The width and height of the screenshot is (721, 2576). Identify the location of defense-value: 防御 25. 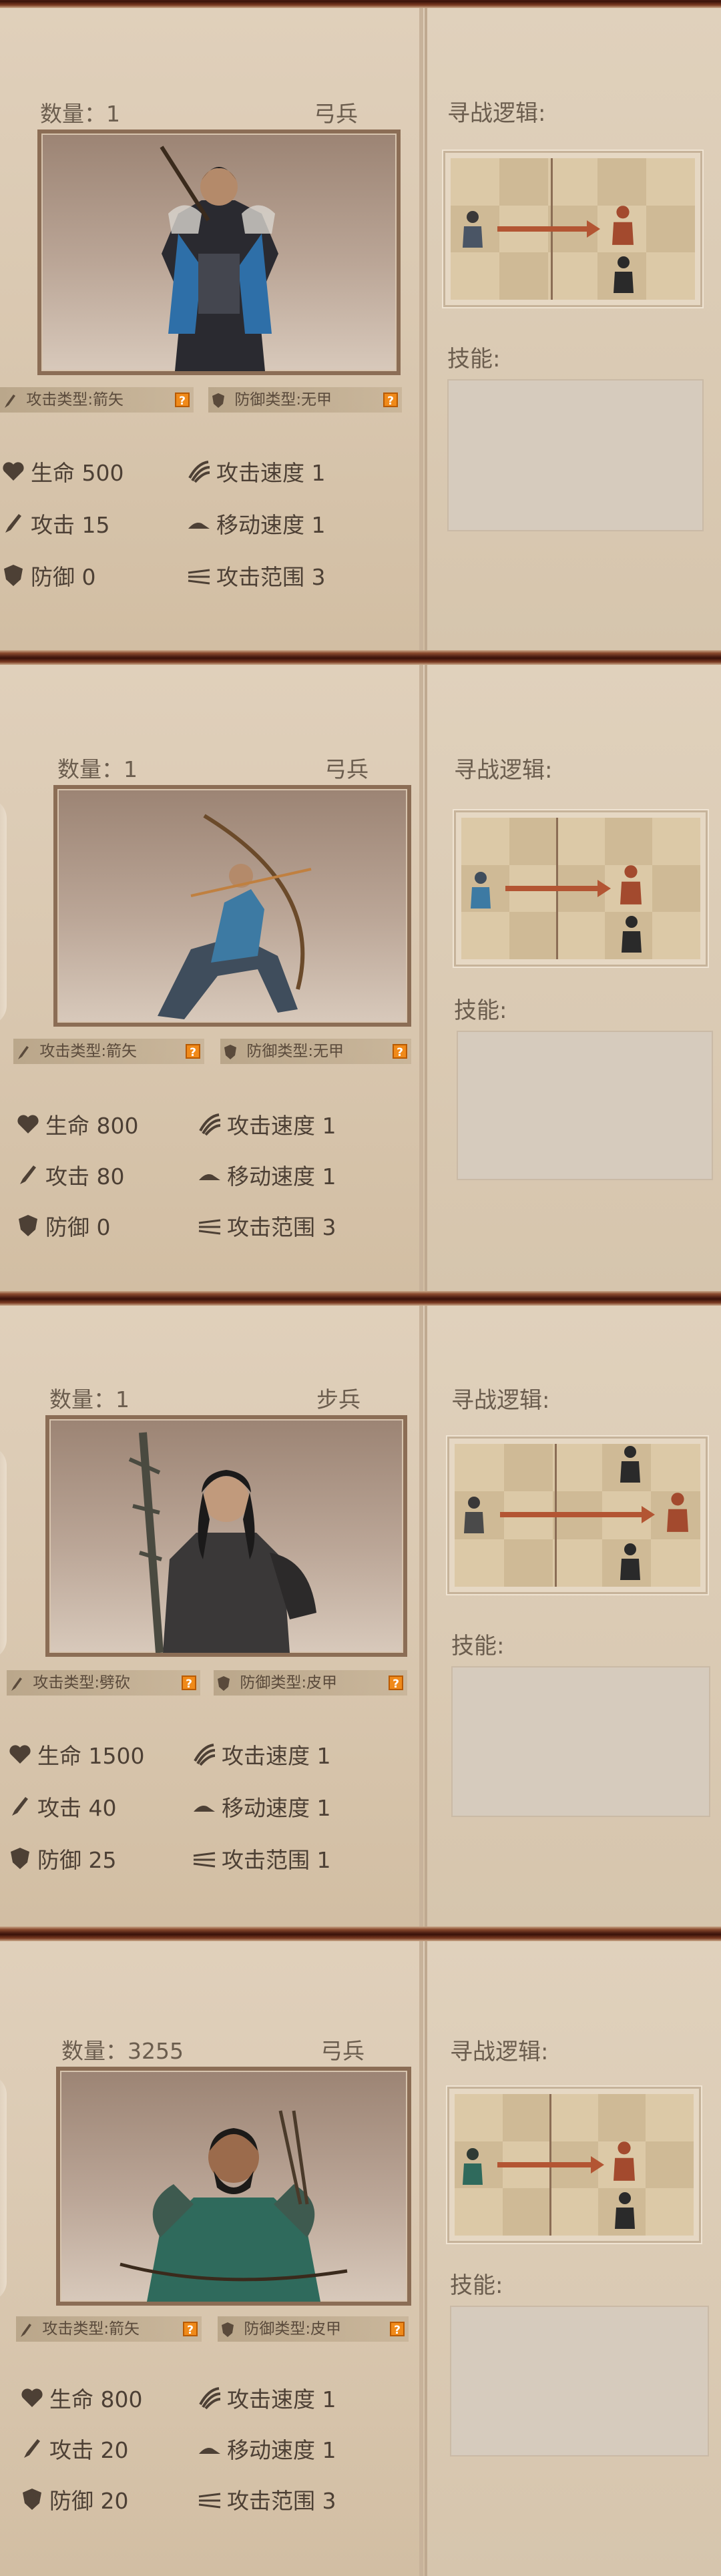
(77, 1860).